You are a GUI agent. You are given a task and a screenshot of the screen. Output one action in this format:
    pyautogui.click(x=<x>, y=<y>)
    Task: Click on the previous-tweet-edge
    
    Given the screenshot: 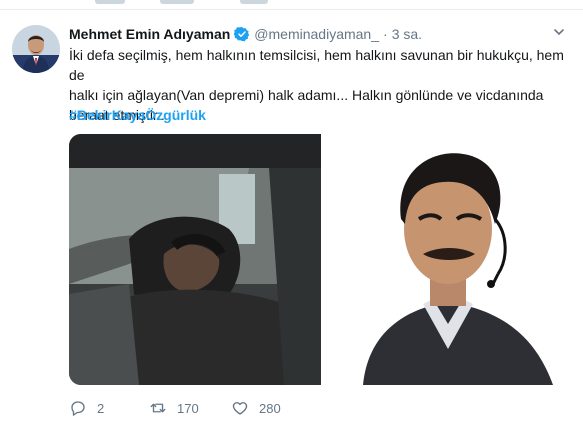 What is the action you would take?
    pyautogui.click(x=291, y=5)
    